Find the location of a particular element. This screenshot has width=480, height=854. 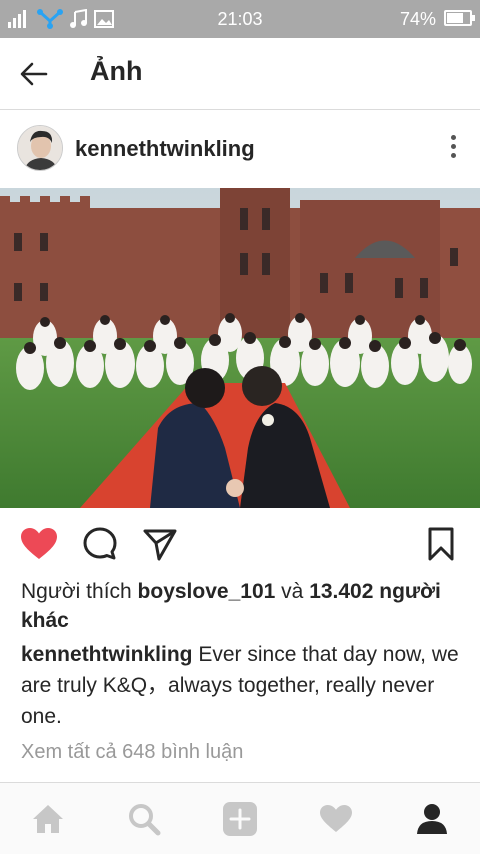

comment-icon is located at coordinates (100, 543).